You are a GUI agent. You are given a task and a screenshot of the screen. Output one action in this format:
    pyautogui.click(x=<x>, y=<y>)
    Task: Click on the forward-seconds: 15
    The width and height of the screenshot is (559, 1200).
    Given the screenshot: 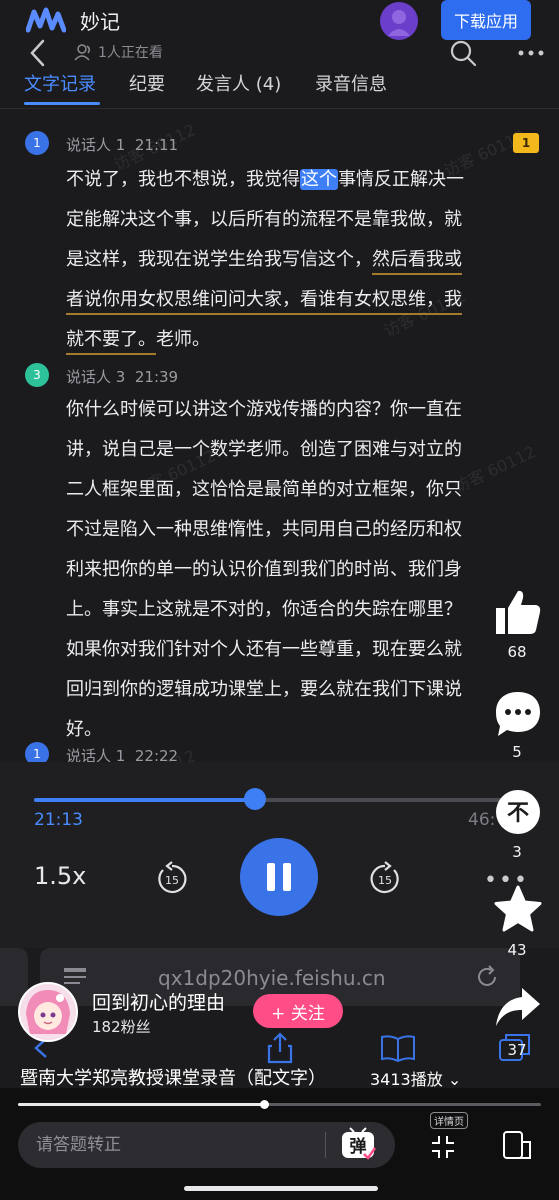 What is the action you would take?
    pyautogui.click(x=385, y=880)
    